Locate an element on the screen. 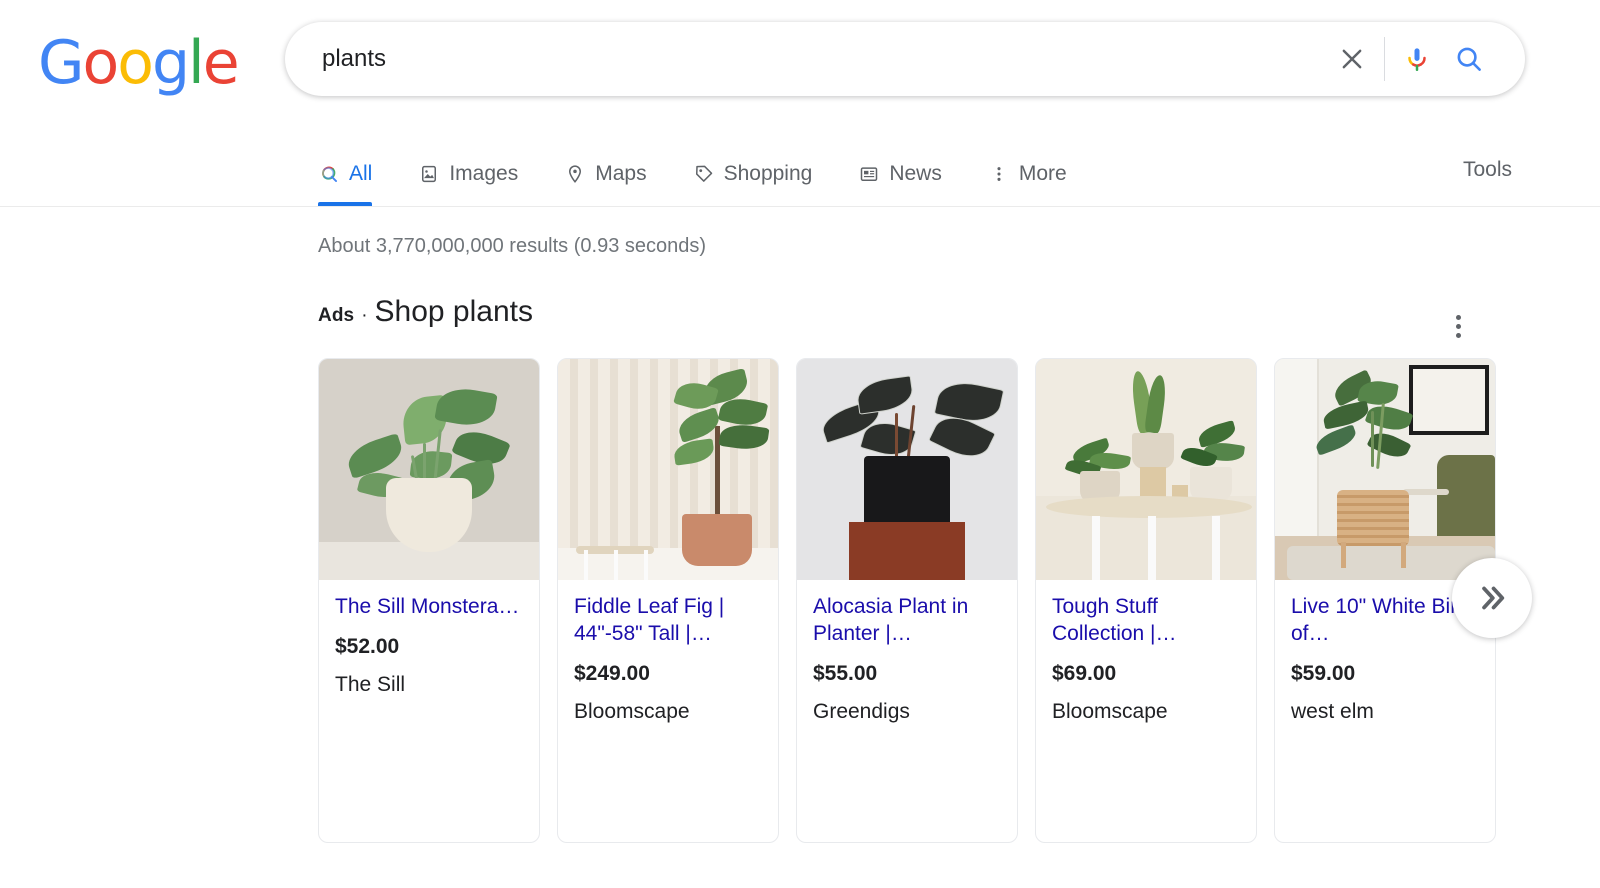 Image resolution: width=1600 pixels, height=888 pixels. logo-letter-o1: o is located at coordinates (101, 63).